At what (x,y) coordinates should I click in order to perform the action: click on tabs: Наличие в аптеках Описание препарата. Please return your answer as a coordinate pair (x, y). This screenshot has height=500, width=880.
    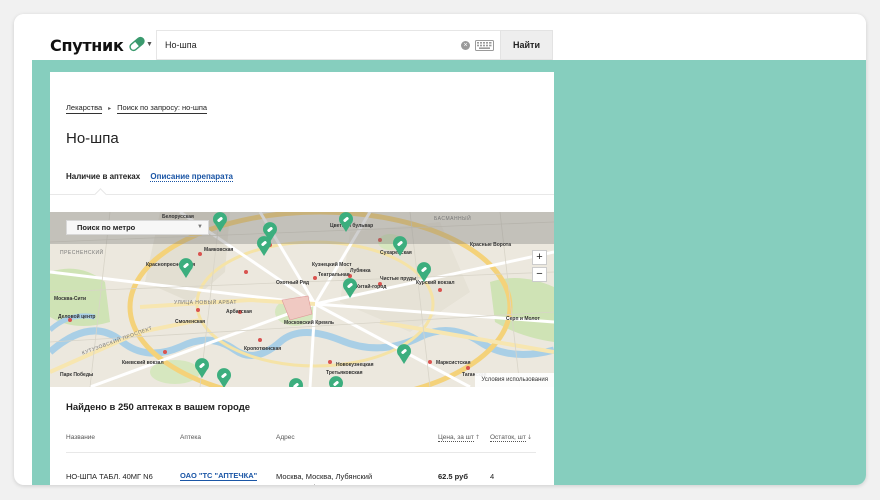
    Looking at the image, I should click on (149, 177).